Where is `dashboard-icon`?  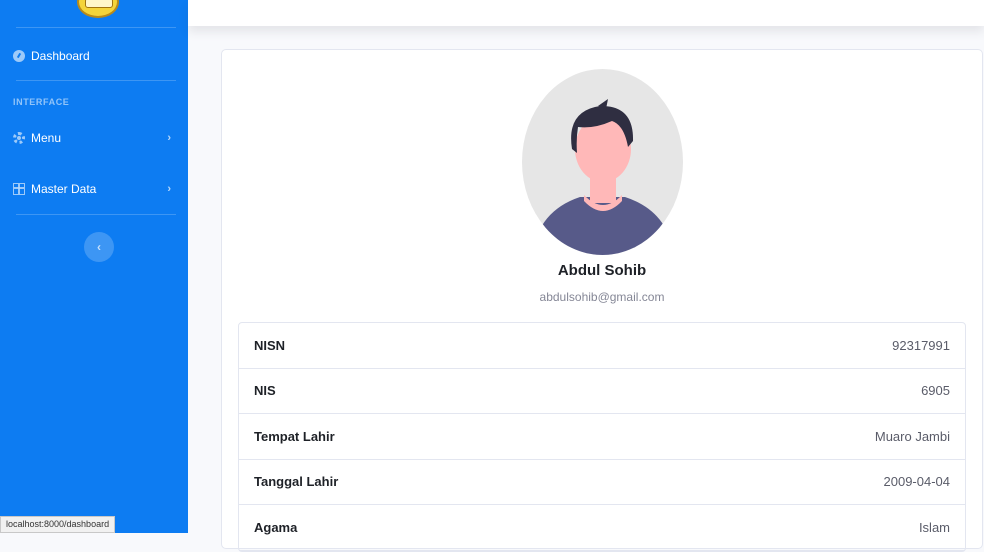 dashboard-icon is located at coordinates (19, 56).